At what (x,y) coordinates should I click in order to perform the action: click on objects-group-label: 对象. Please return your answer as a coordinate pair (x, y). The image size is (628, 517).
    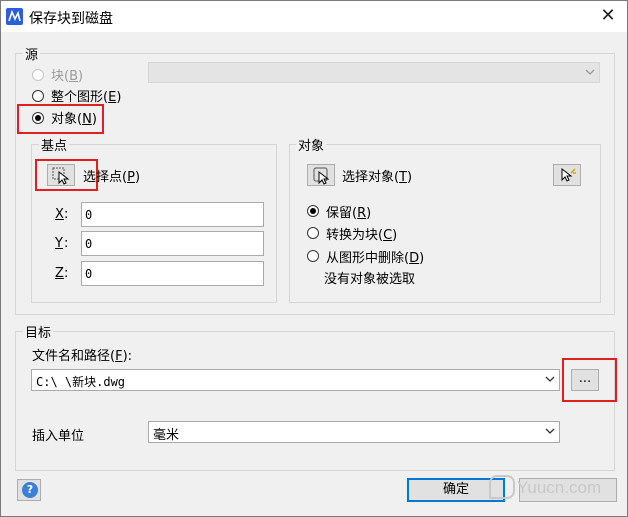
    Looking at the image, I should click on (311, 144).